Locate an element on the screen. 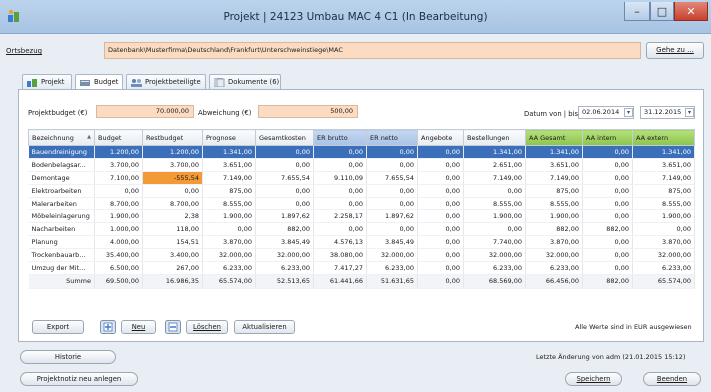  tab-projekt: Projekt is located at coordinates (47, 82).